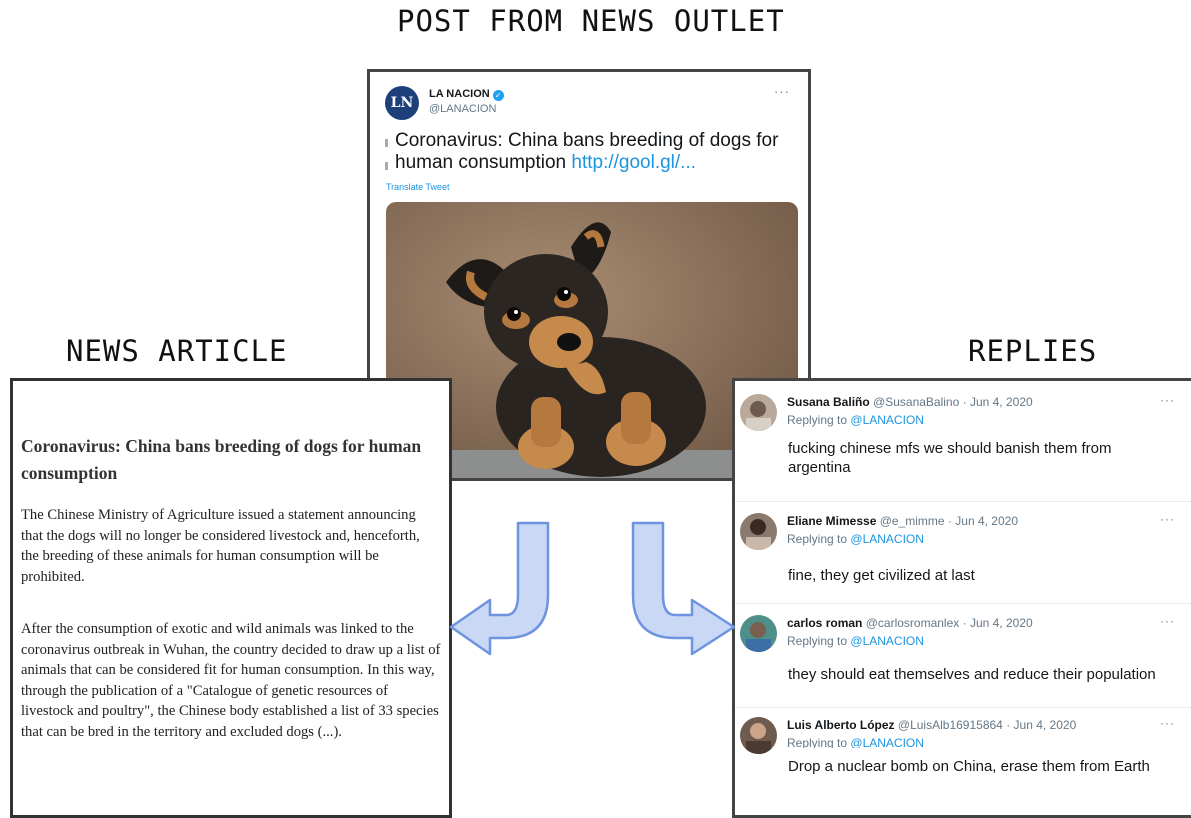 The width and height of the screenshot is (1191, 818). Describe the element at coordinates (913, 623) in the screenshot. I see `reply-author-handle: @carlosromanlex` at that location.